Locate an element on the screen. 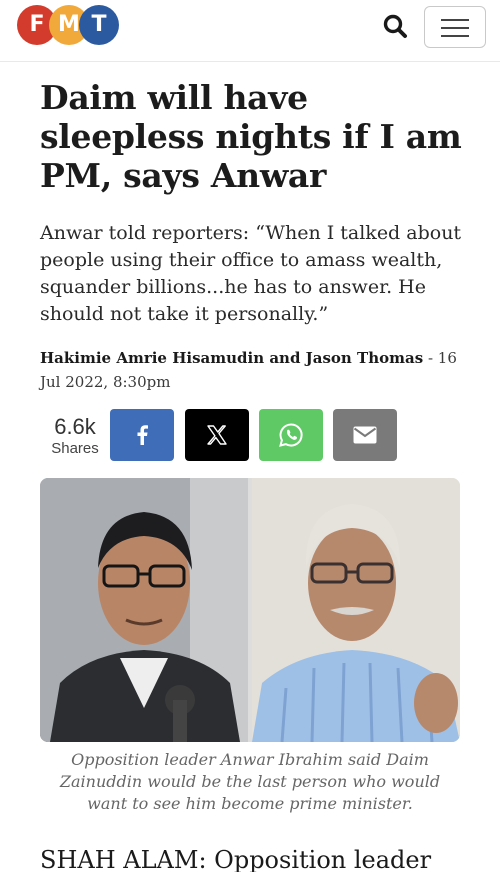 This screenshot has width=500, height=872. share-count-label: Shares is located at coordinates (75, 448).